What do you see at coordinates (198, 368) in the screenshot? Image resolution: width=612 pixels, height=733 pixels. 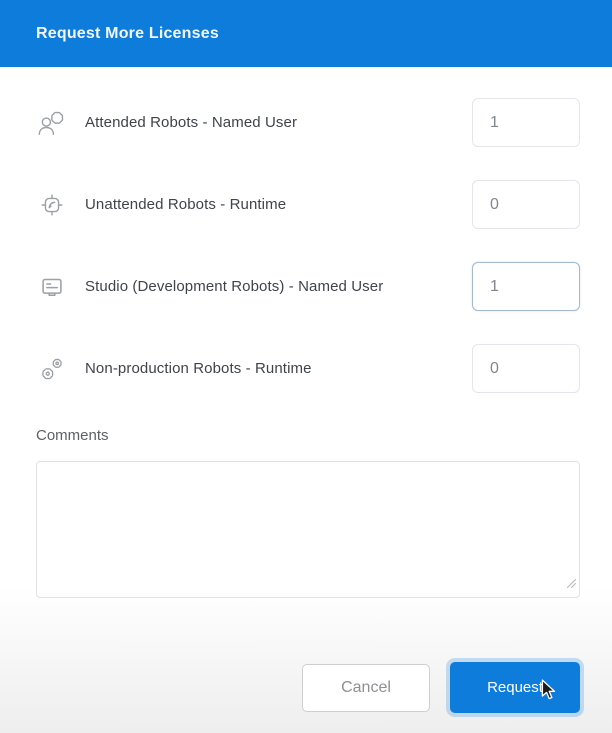 I see `license-row-label: Non-production Robots - Runtime` at bounding box center [198, 368].